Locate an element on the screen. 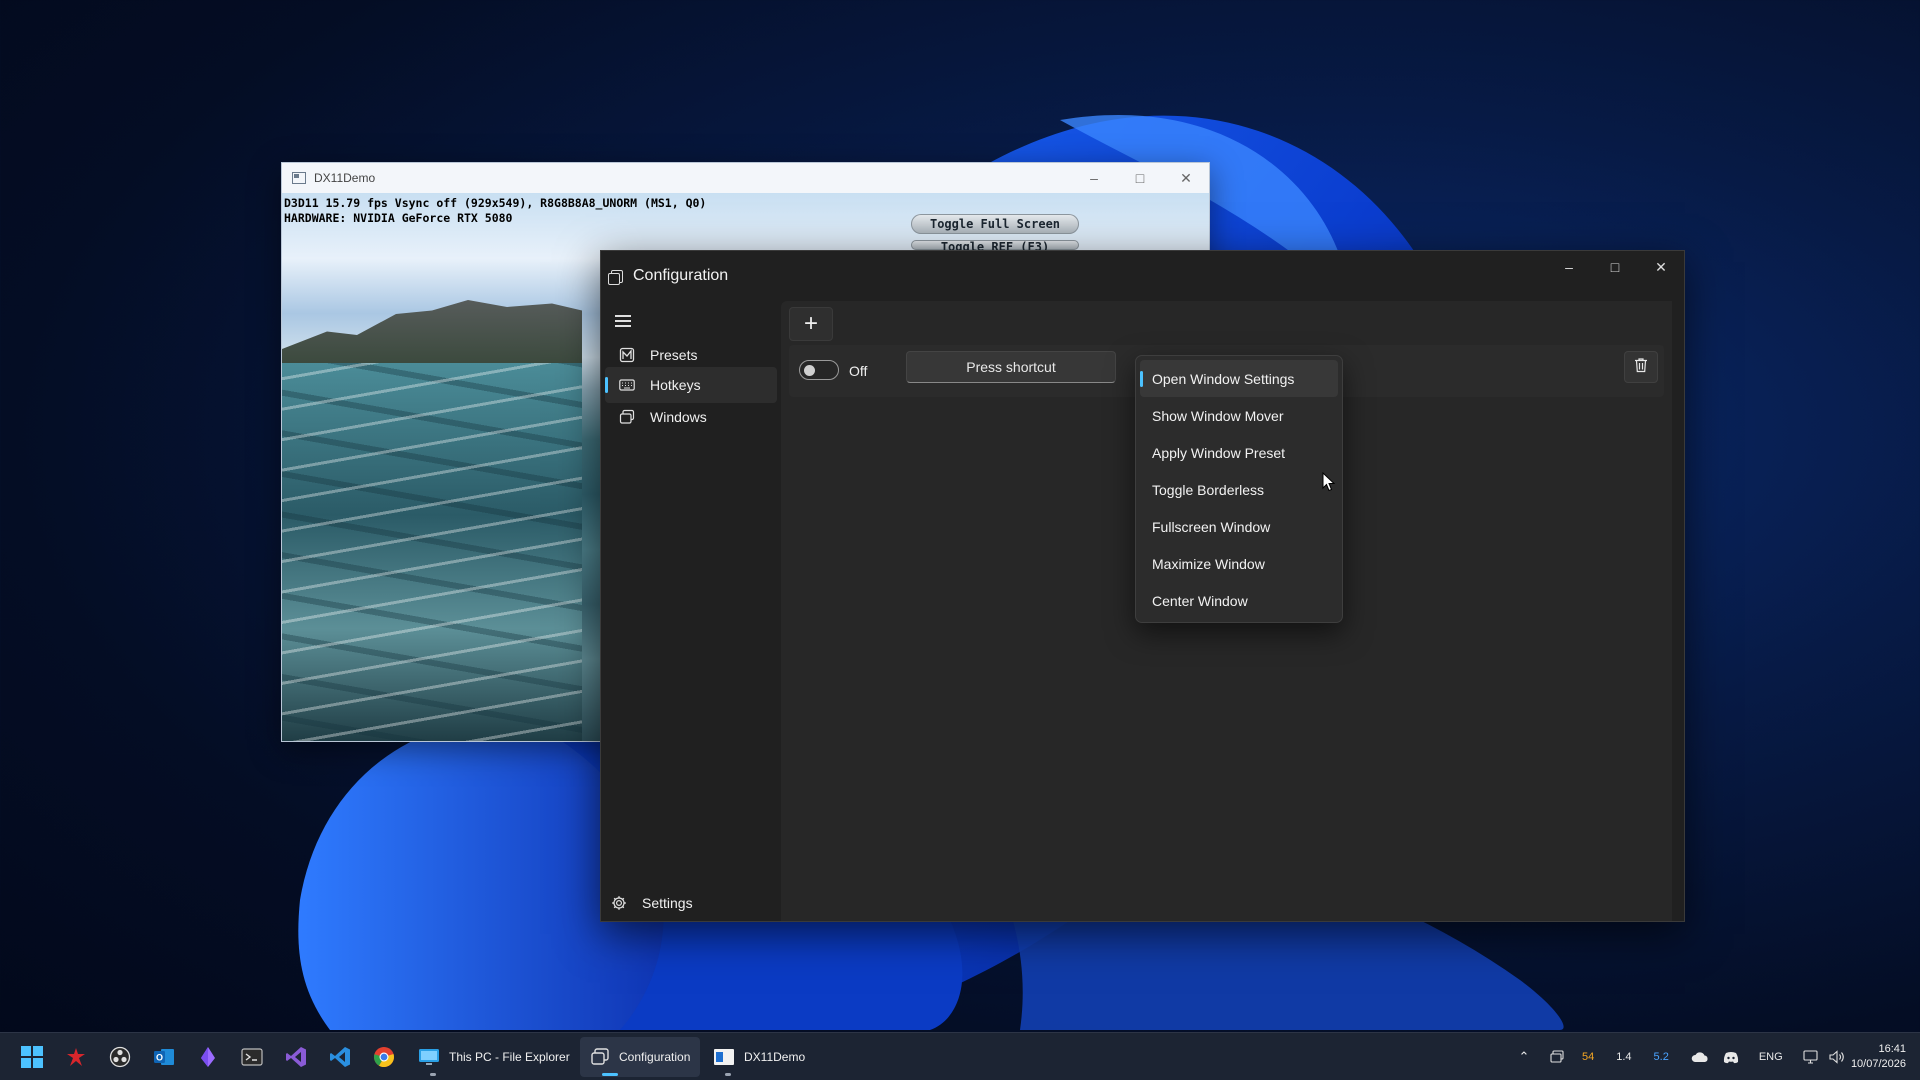 Image resolution: width=1920 pixels, height=1080 pixels. ocean-scene is located at coordinates (432, 552).